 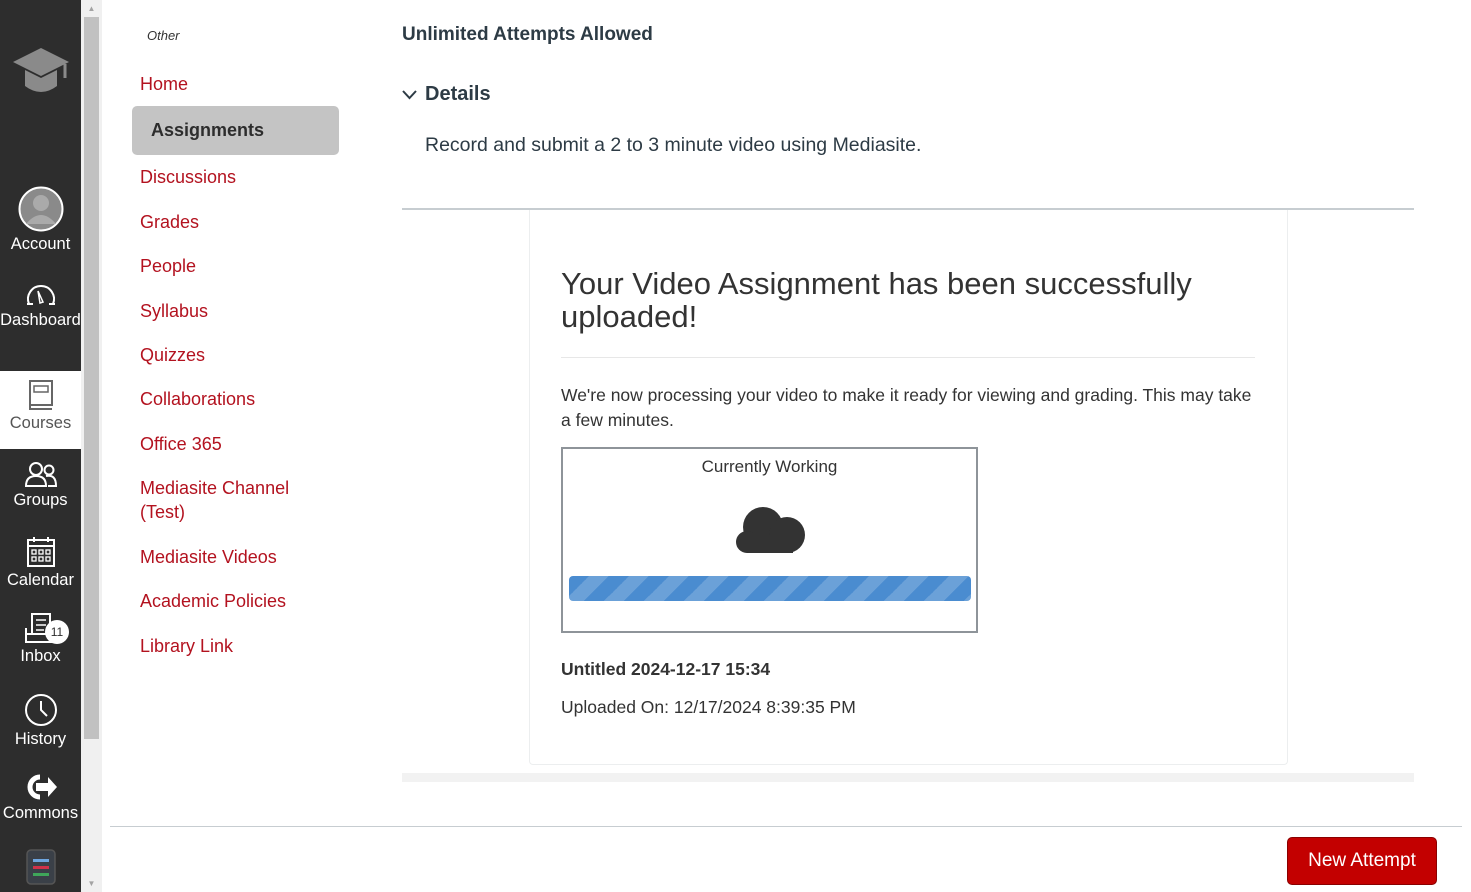 What do you see at coordinates (169, 222) in the screenshot?
I see `course-nav-grades: Grades` at bounding box center [169, 222].